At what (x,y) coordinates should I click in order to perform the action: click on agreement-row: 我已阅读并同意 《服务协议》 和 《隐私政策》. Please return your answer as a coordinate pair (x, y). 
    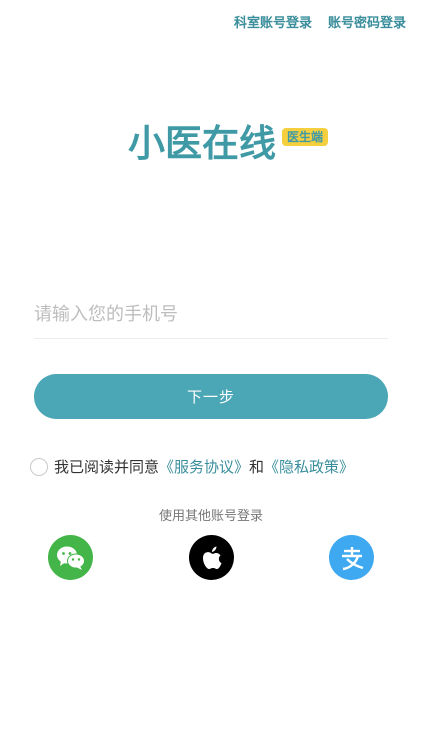
    Looking at the image, I should click on (192, 466).